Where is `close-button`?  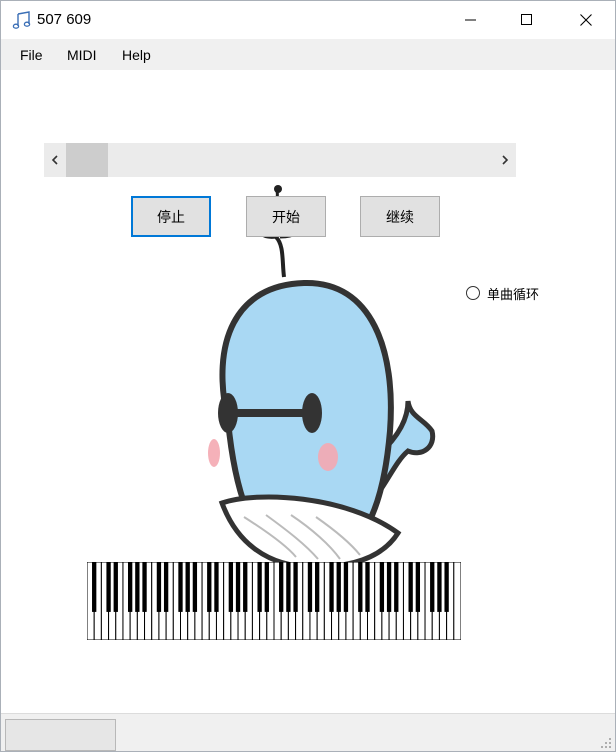
close-button is located at coordinates (586, 20).